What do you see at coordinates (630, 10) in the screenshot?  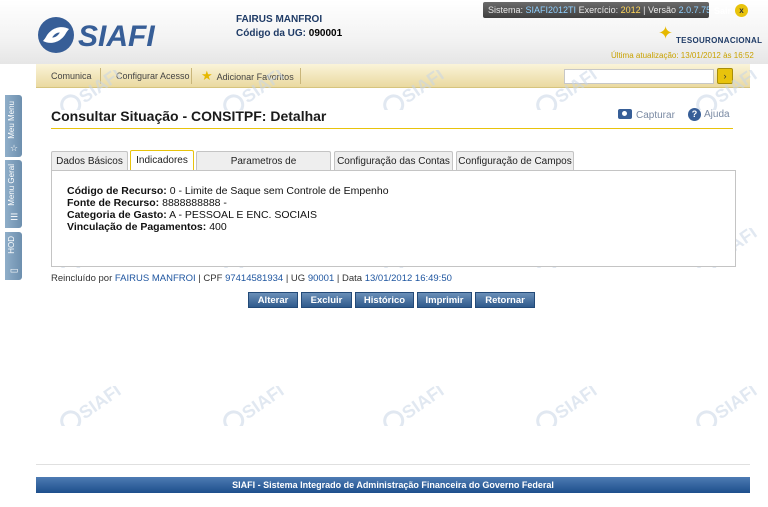 I see `exercise-value: 2012` at bounding box center [630, 10].